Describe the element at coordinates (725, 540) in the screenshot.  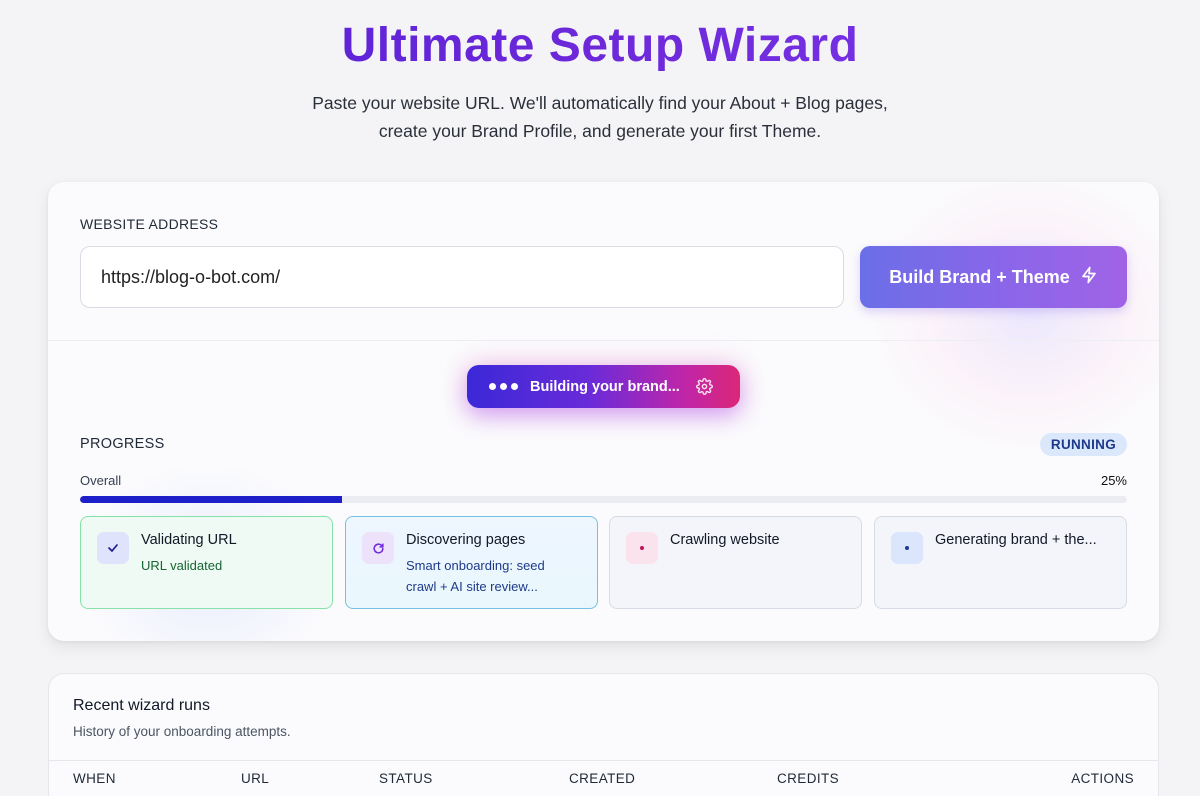
I see `step-title: Crawling website` at that location.